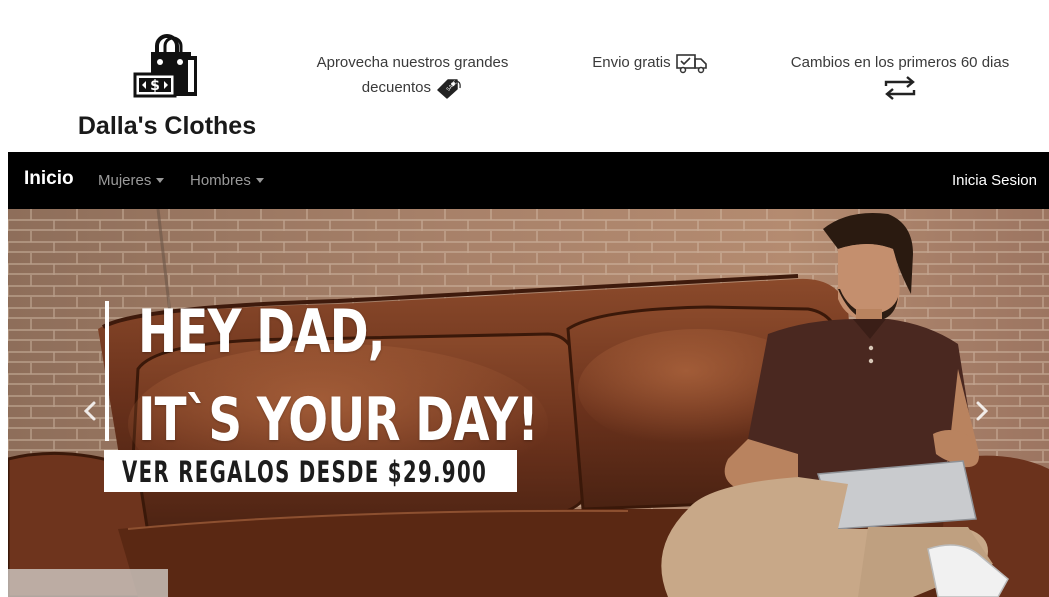 This screenshot has height=597, width=1049. I want to click on hero-headline-line2: IT`S YOUR DAY!, so click(338, 420).